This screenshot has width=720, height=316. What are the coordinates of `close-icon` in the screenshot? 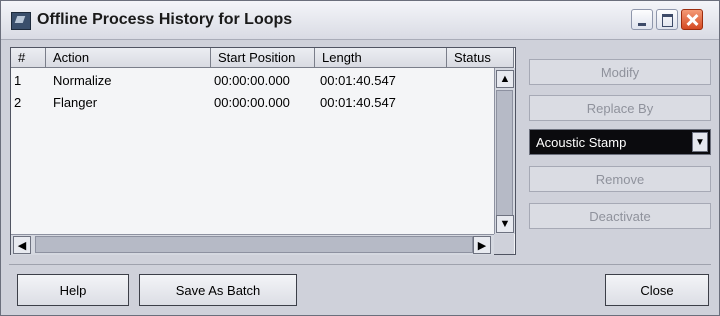 It's located at (692, 19).